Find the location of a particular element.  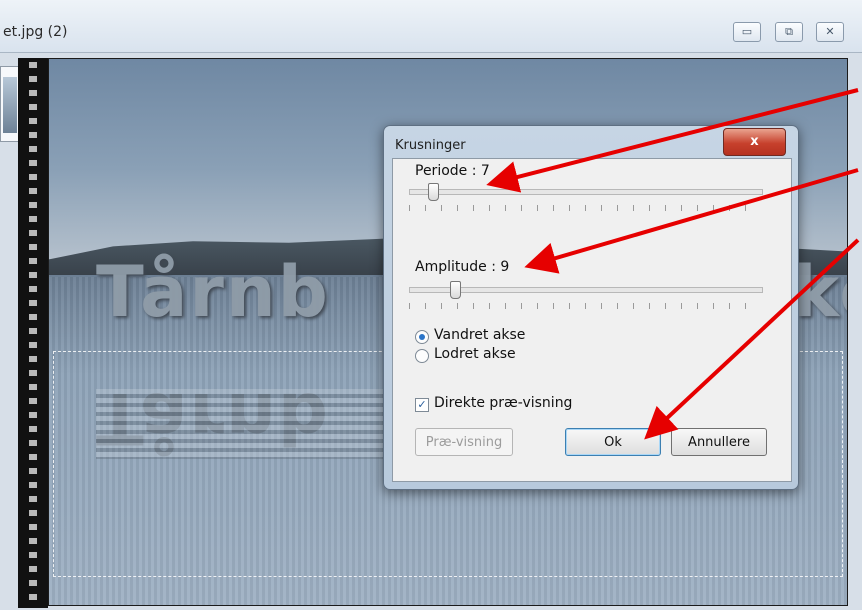

window-title: et.jpg (2) is located at coordinates (35, 32).